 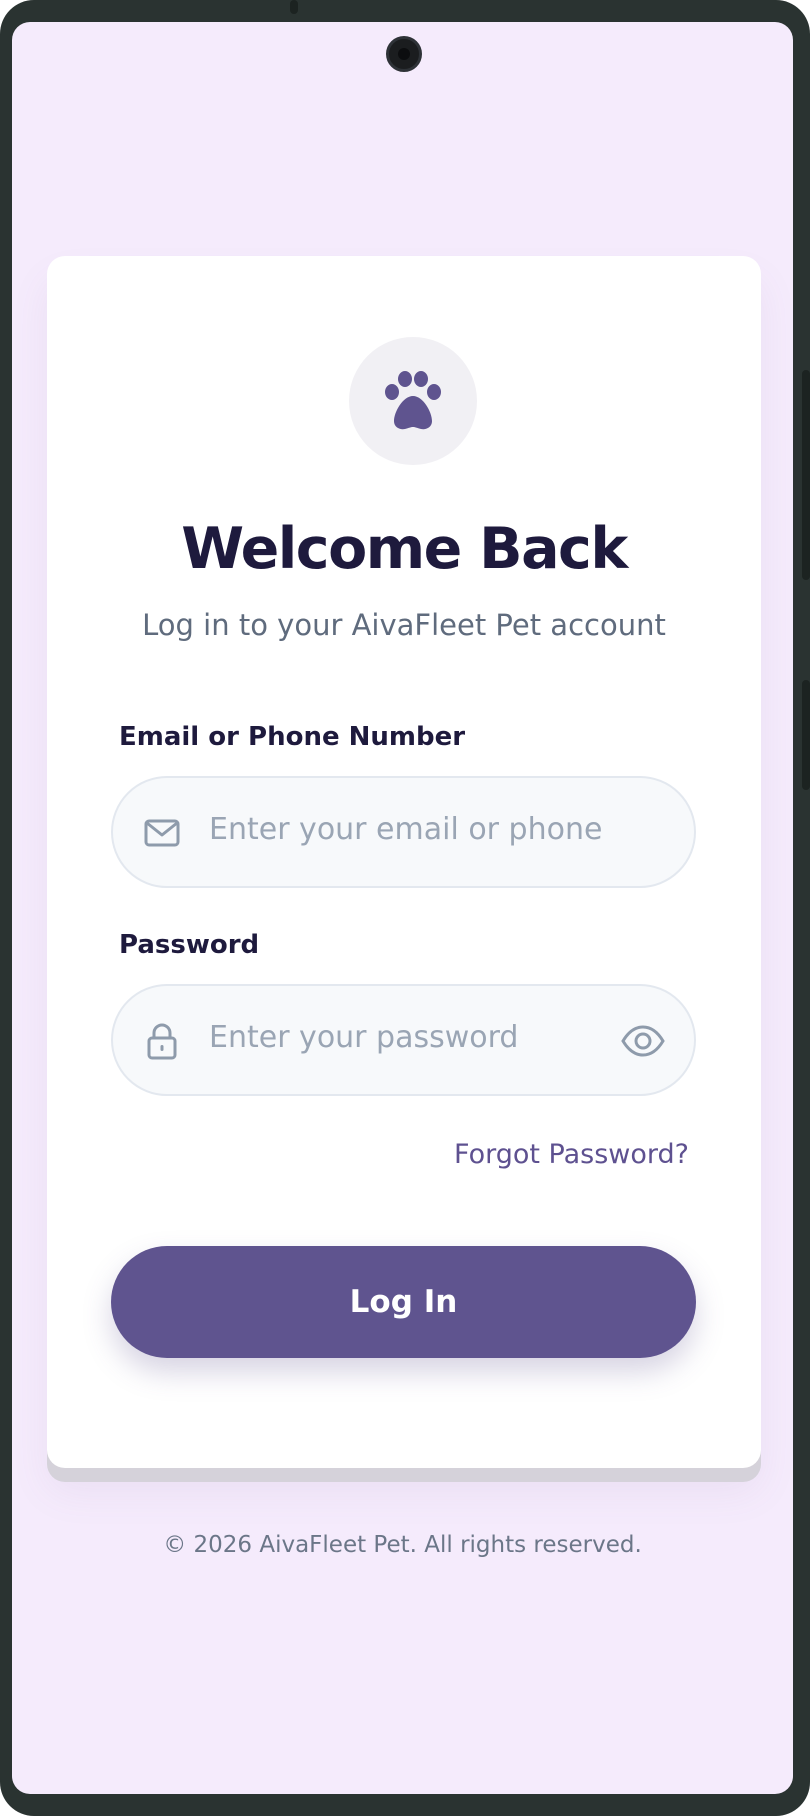 I want to click on power-button, so click(x=806, y=475).